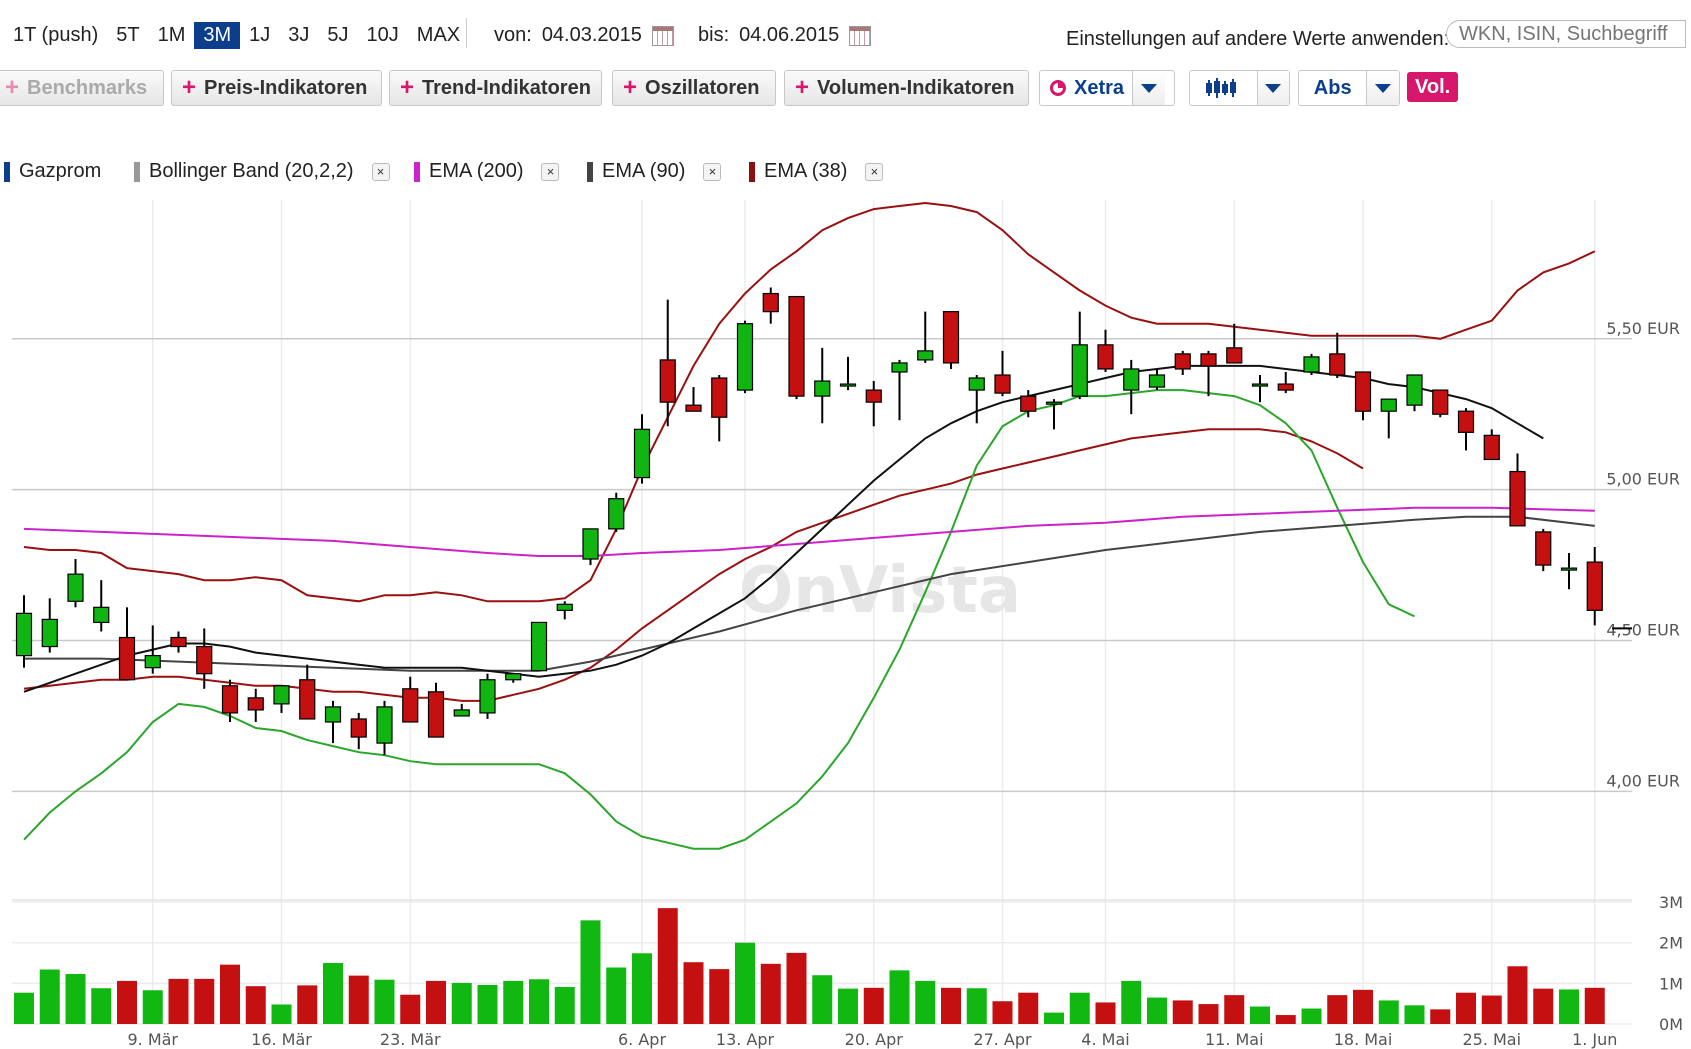  Describe the element at coordinates (410, 1039) in the screenshot. I see `x-tick-label: 23. Mär` at that location.